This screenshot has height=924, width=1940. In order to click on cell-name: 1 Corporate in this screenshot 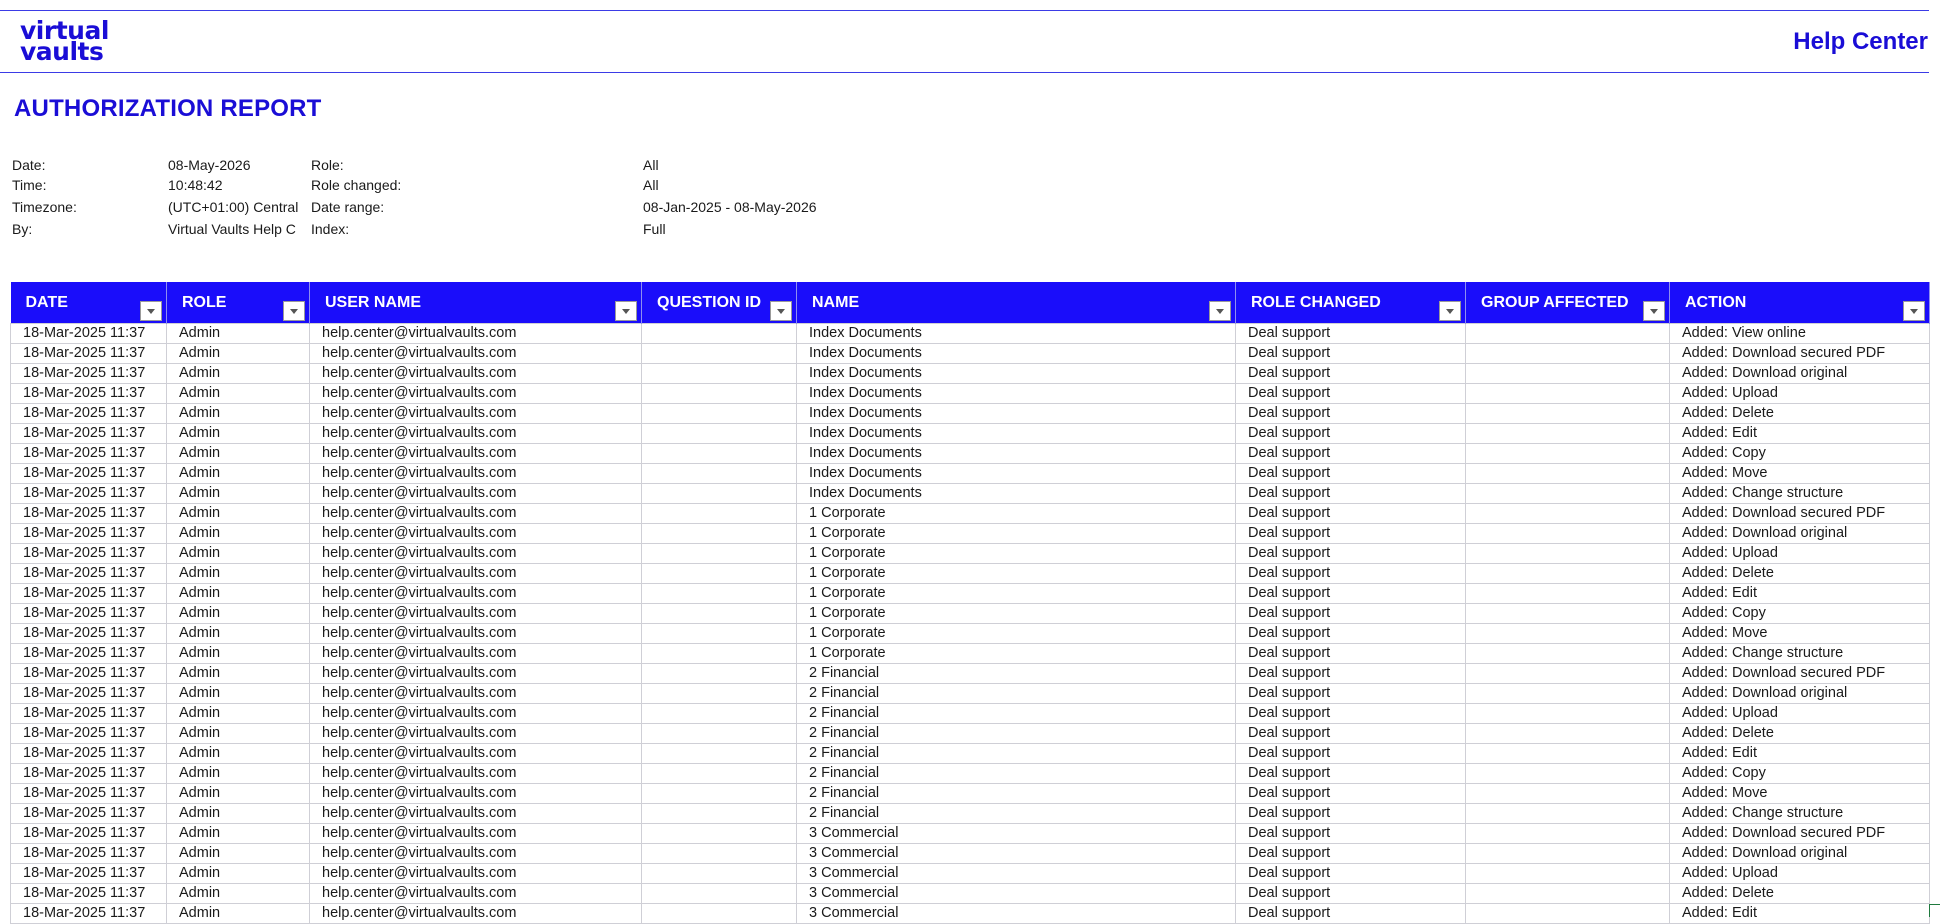, I will do `click(1016, 553)`.